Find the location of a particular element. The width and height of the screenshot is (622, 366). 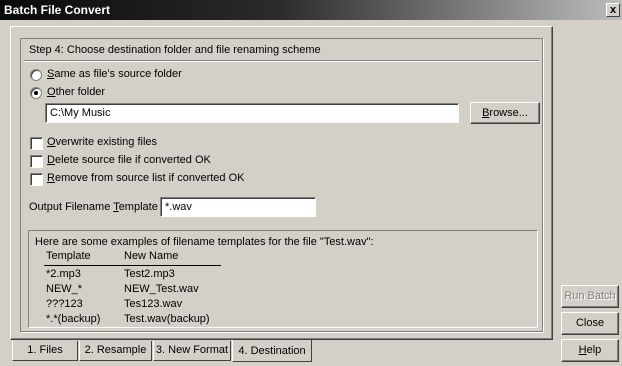

examples-header-divider is located at coordinates (132, 265).